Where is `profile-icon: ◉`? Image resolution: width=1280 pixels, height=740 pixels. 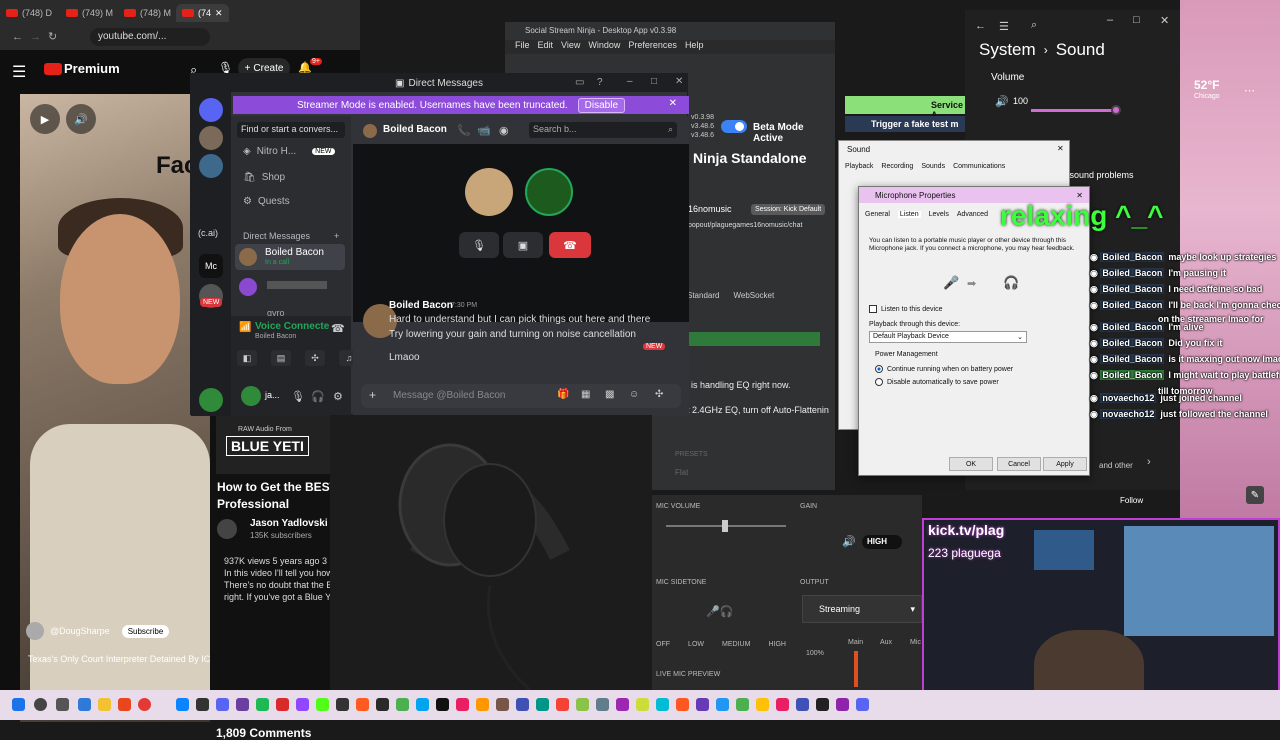
profile-icon: ◉ is located at coordinates (504, 130).